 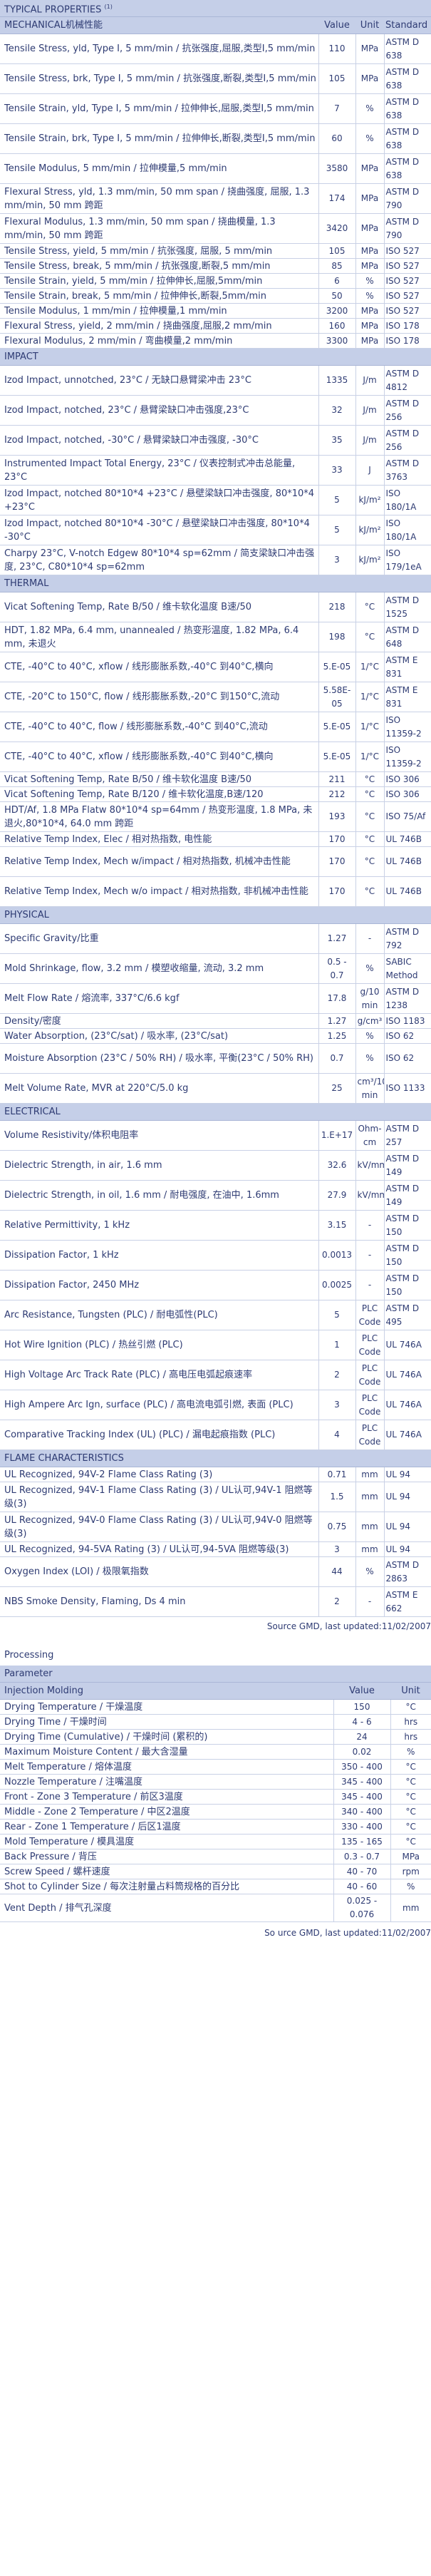 I want to click on processing-row: Drying Time / 干燥时间 4 - 6 hrs, so click(x=215, y=1722).